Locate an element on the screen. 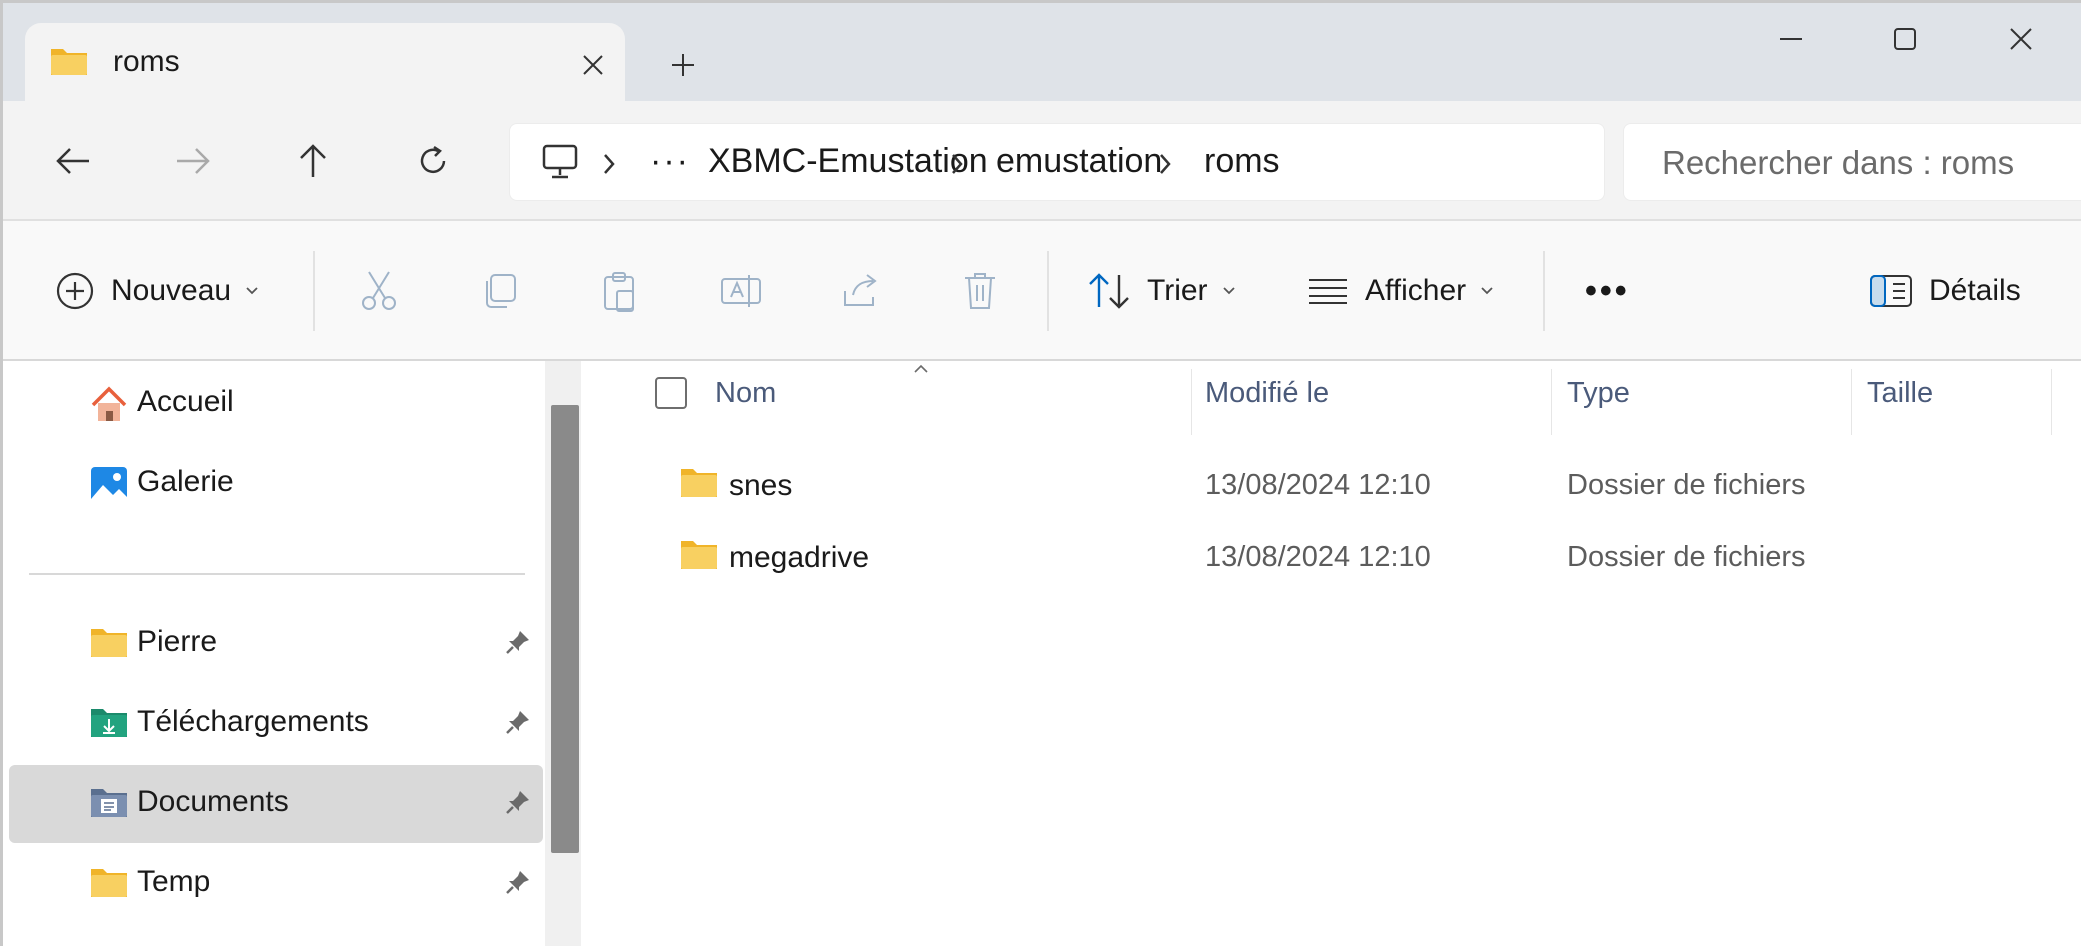 The width and height of the screenshot is (2081, 946). column-header-type: Type is located at coordinates (1598, 393).